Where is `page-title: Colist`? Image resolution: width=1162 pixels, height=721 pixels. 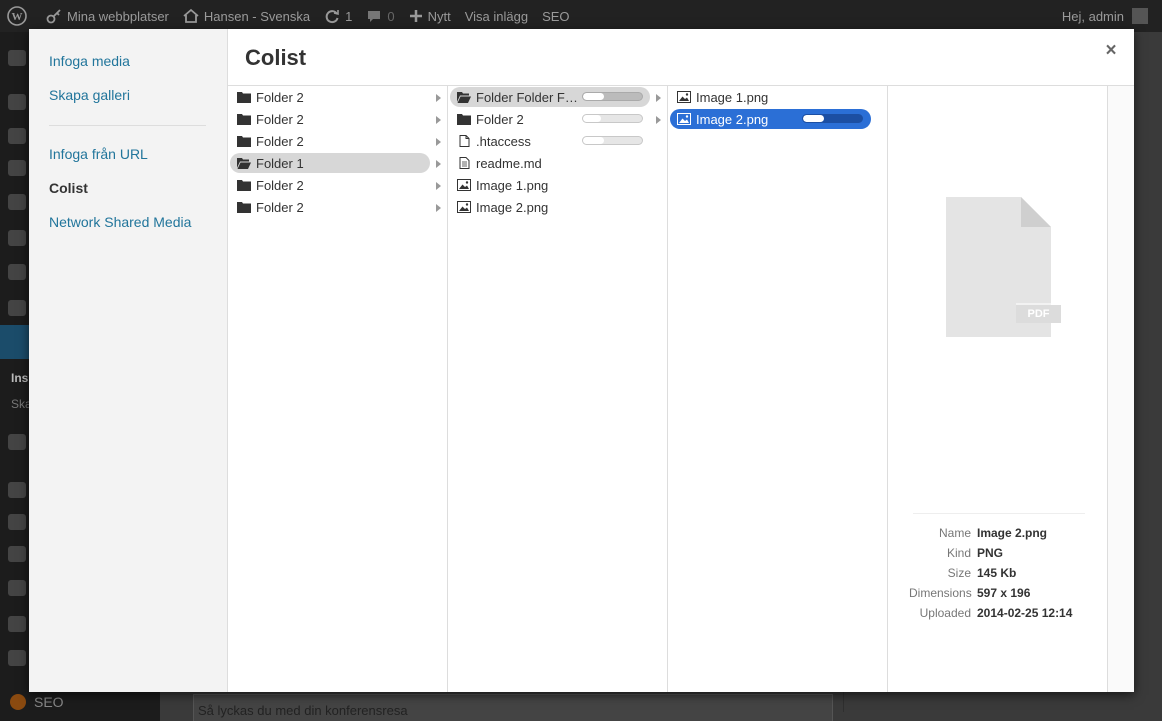
page-title: Colist is located at coordinates (276, 57).